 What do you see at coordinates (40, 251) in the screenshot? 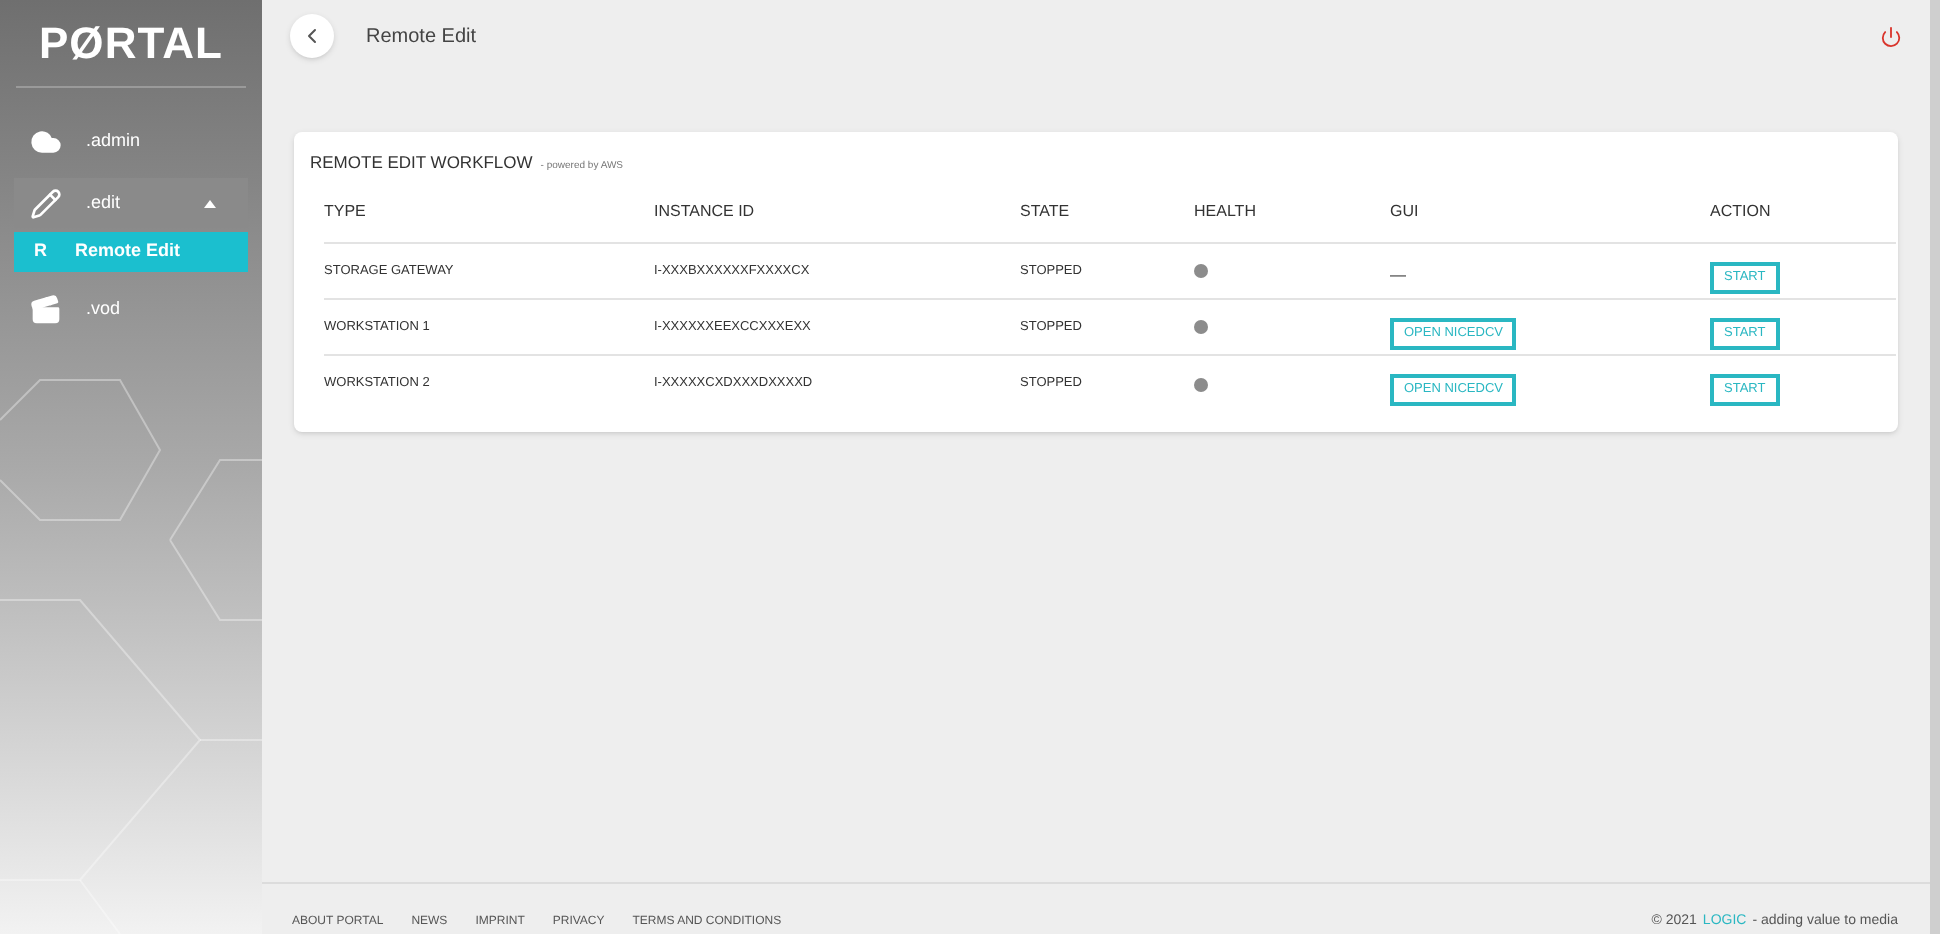
I see `item-letter: R` at bounding box center [40, 251].